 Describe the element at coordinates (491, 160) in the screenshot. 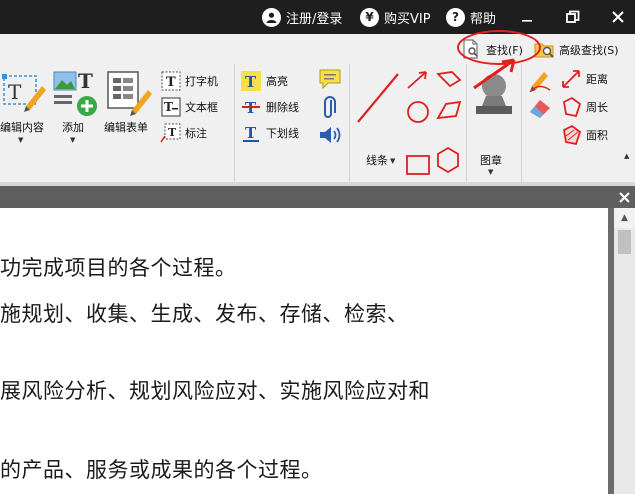

I see `stamp-label: 图章` at that location.